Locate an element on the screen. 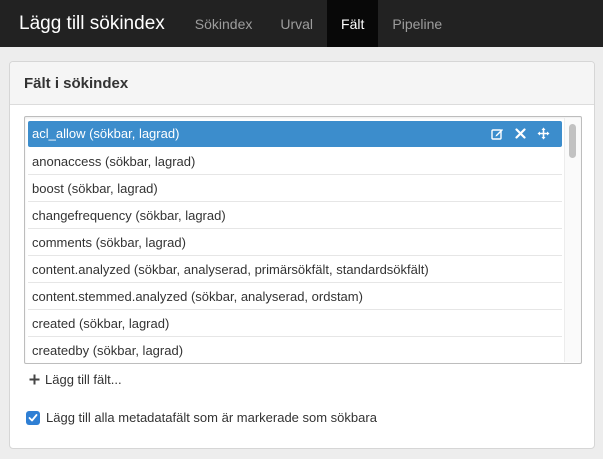 The height and width of the screenshot is (459, 603). list-item: boost (sökbar, lagrad) is located at coordinates (295, 188).